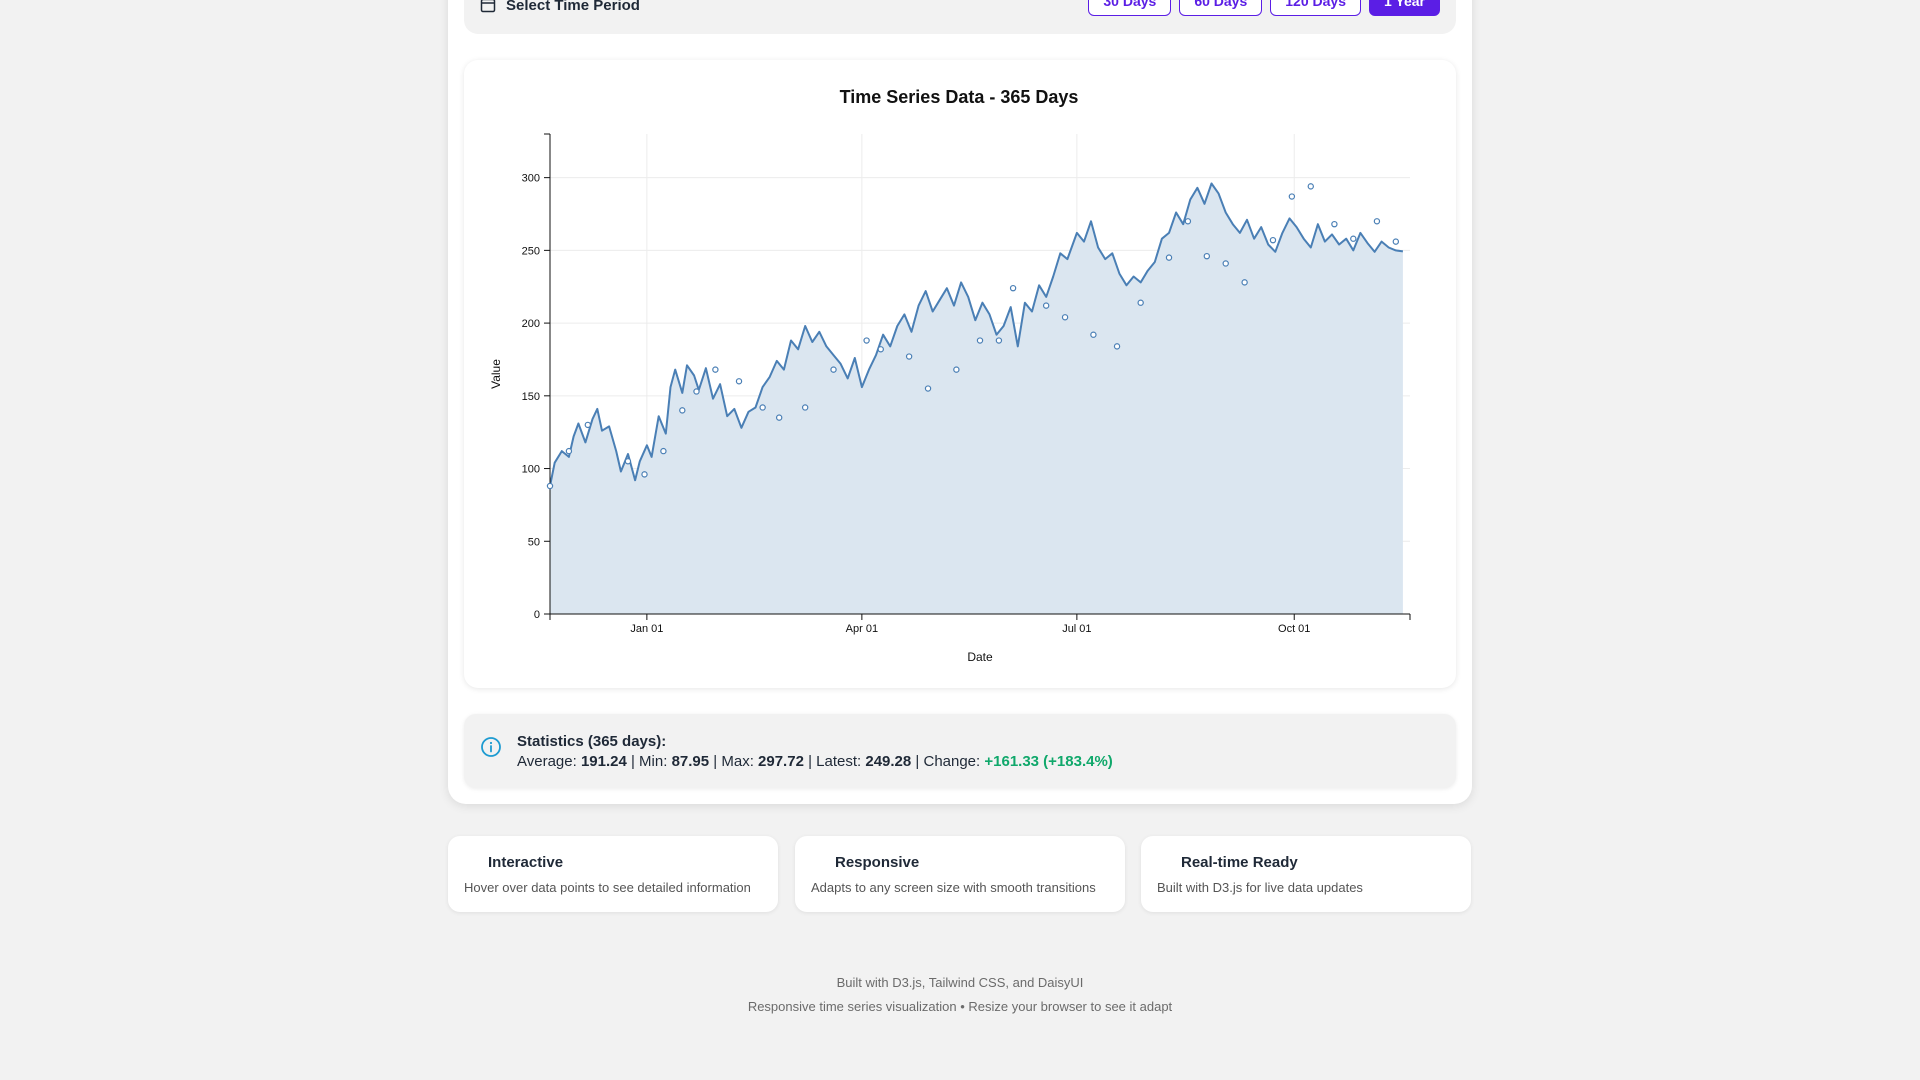  Describe the element at coordinates (526, 862) in the screenshot. I see `feature-title: Interactive` at that location.